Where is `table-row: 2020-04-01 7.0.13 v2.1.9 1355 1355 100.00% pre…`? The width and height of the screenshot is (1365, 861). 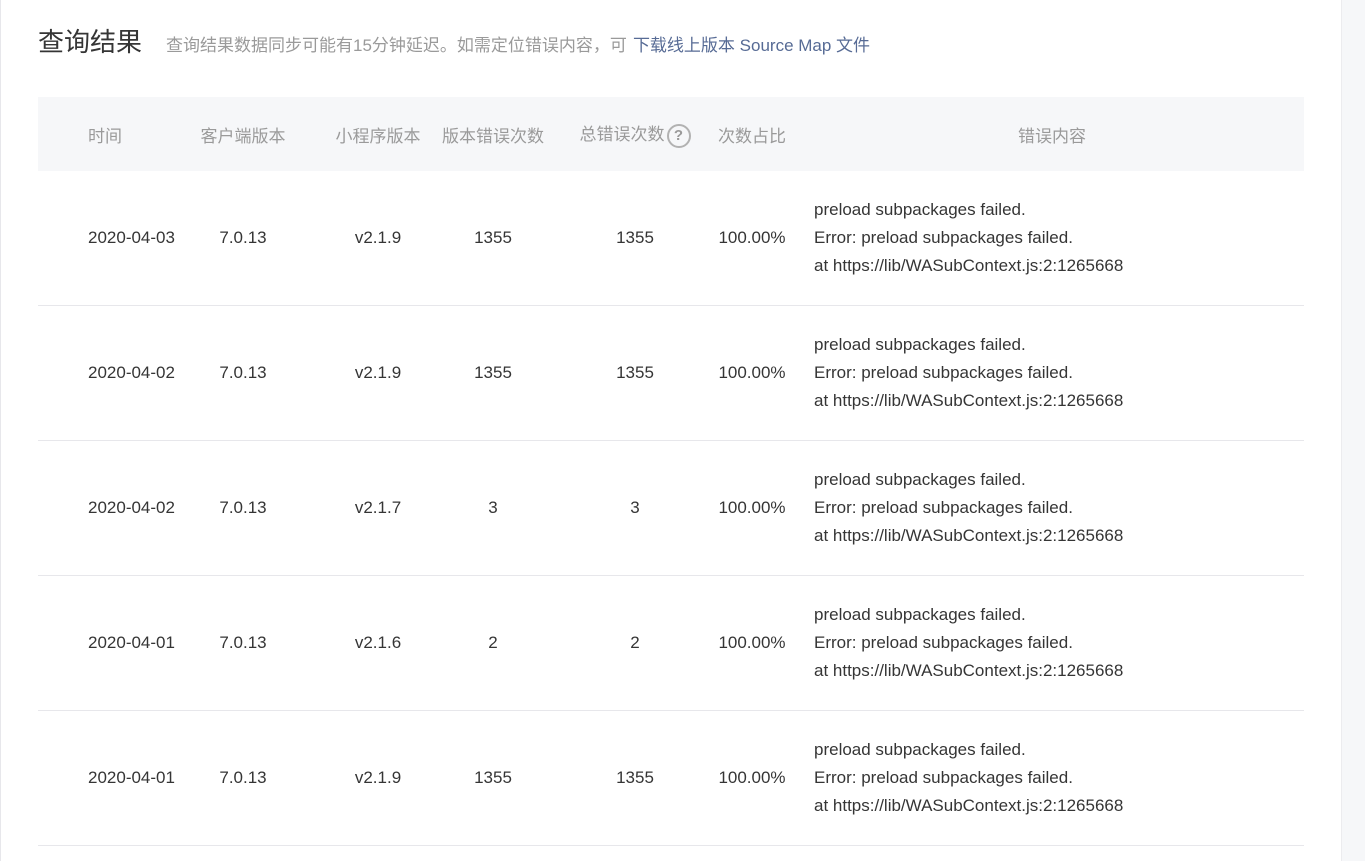 table-row: 2020-04-01 7.0.13 v2.1.9 1355 1355 100.00% pre… is located at coordinates (671, 778).